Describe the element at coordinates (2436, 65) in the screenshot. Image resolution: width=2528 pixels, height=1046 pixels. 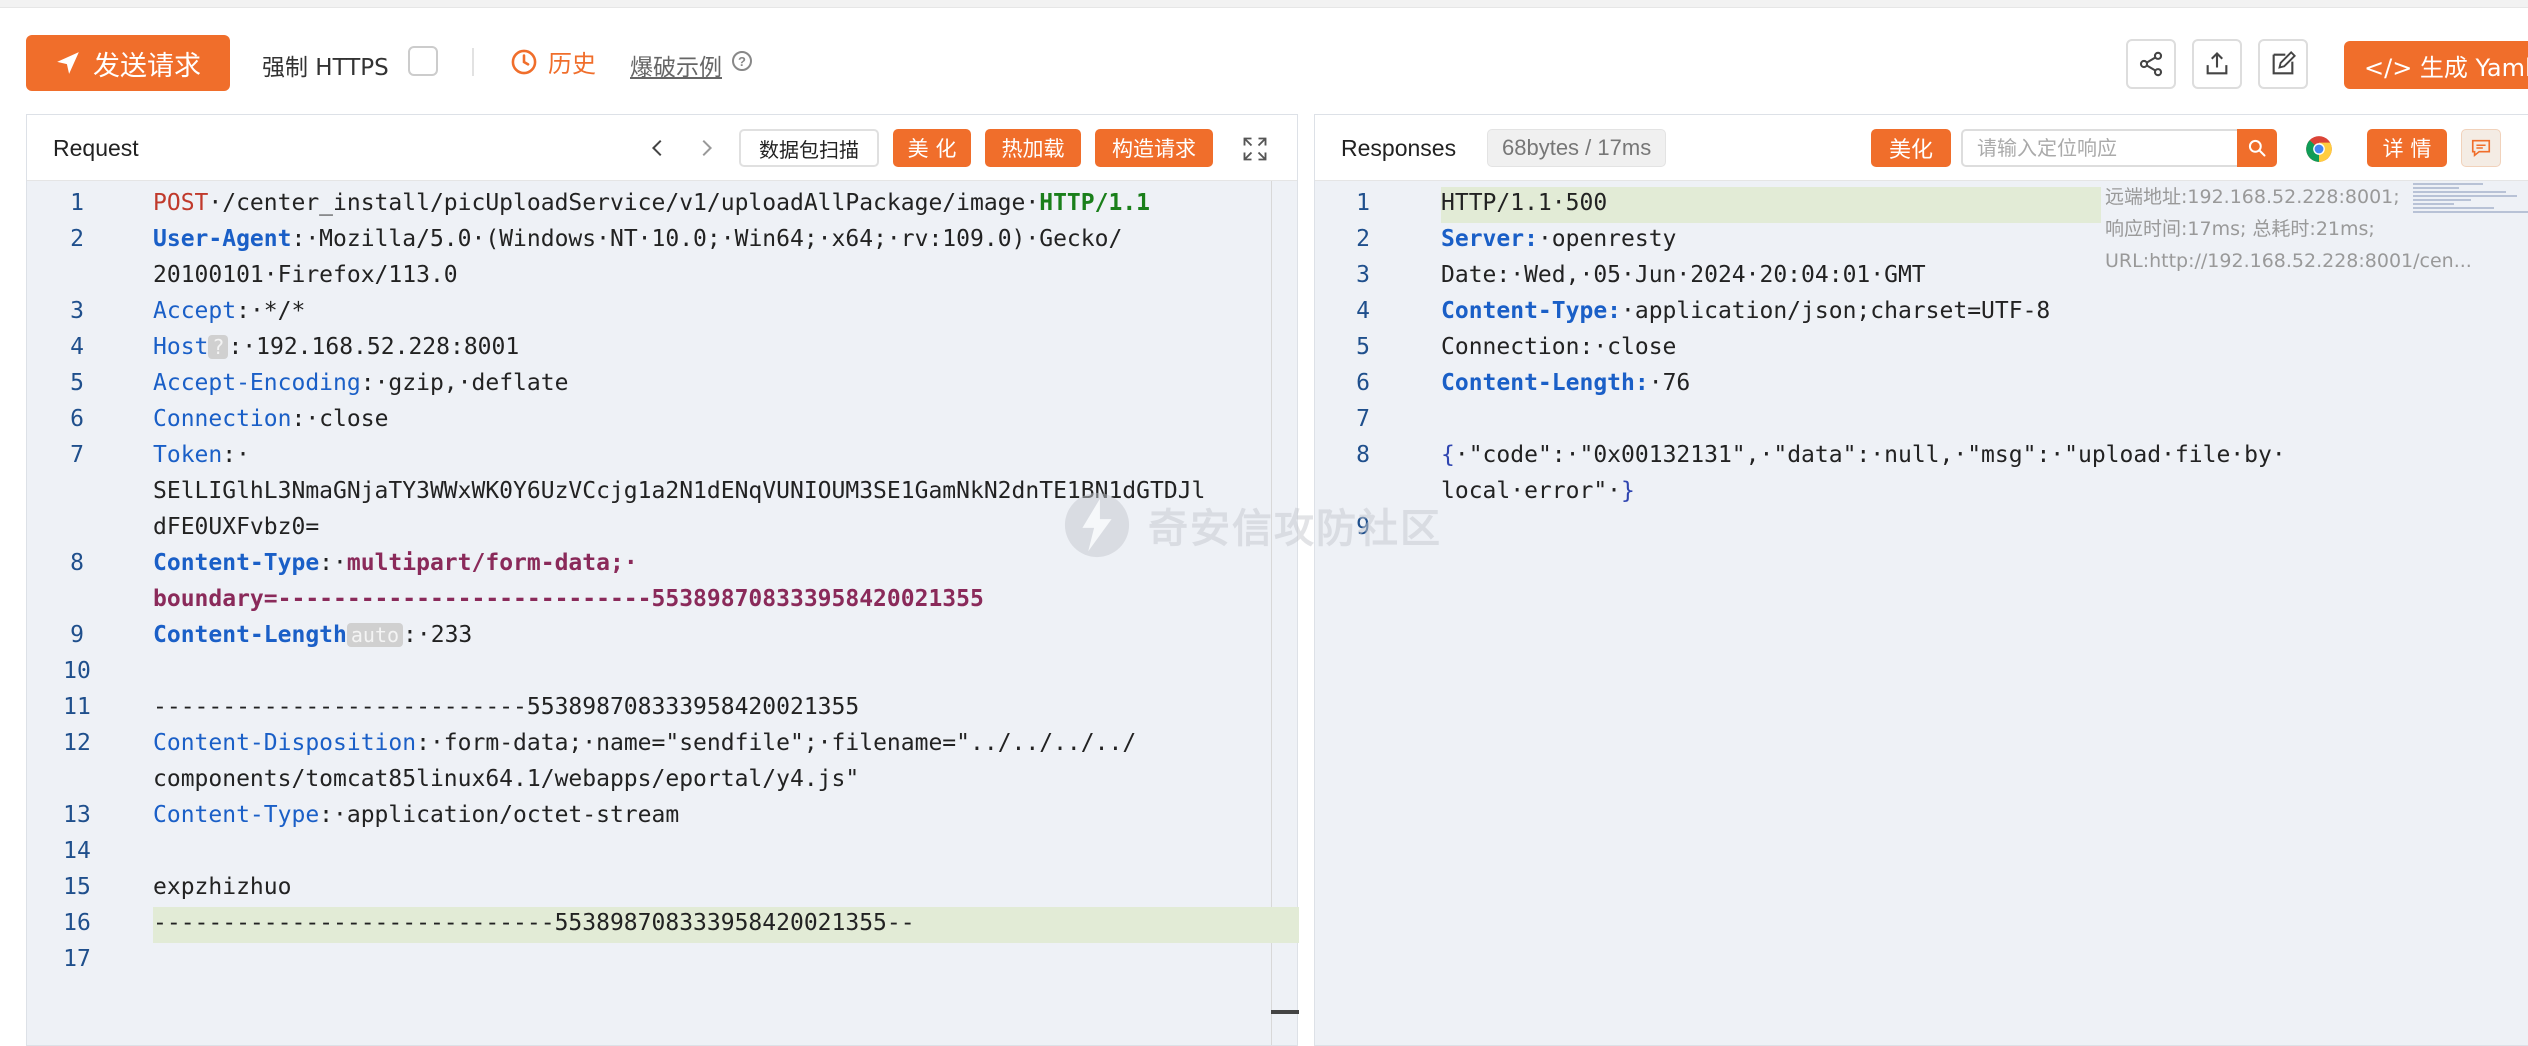
I see `generate-yaml-button: </> 生成 Yaml 模` at that location.